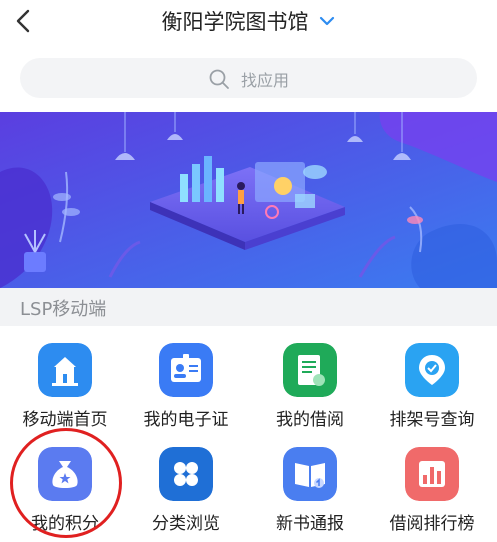  What do you see at coordinates (63, 309) in the screenshot?
I see `section-label: LSP移动端` at bounding box center [63, 309].